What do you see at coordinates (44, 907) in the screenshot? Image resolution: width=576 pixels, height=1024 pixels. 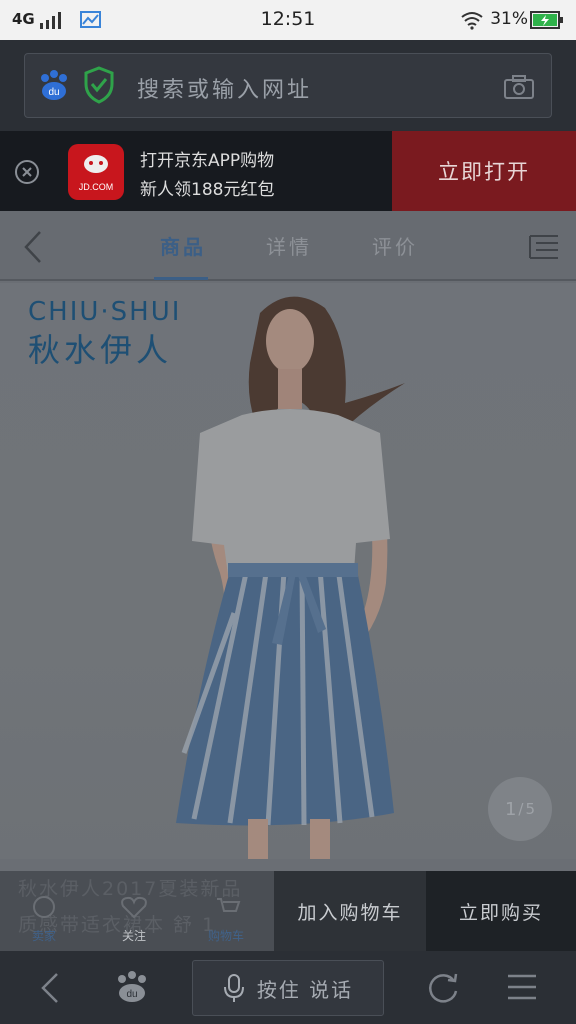 I see `shop-icon` at bounding box center [44, 907].